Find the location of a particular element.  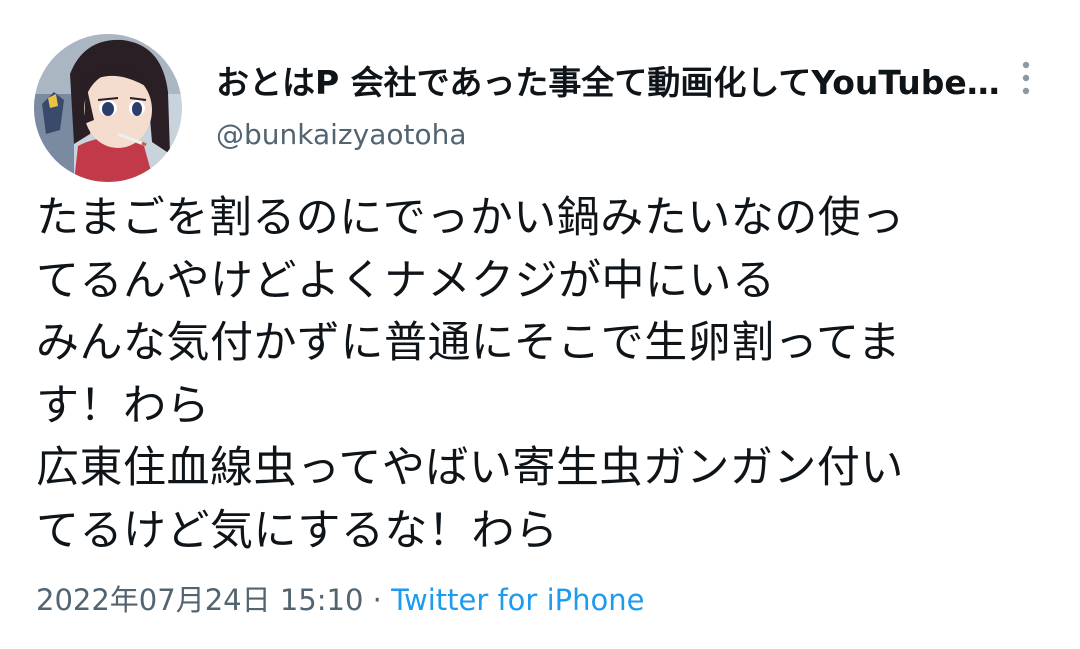

tweet-source-link: Twitter for iPhone is located at coordinates (517, 600).